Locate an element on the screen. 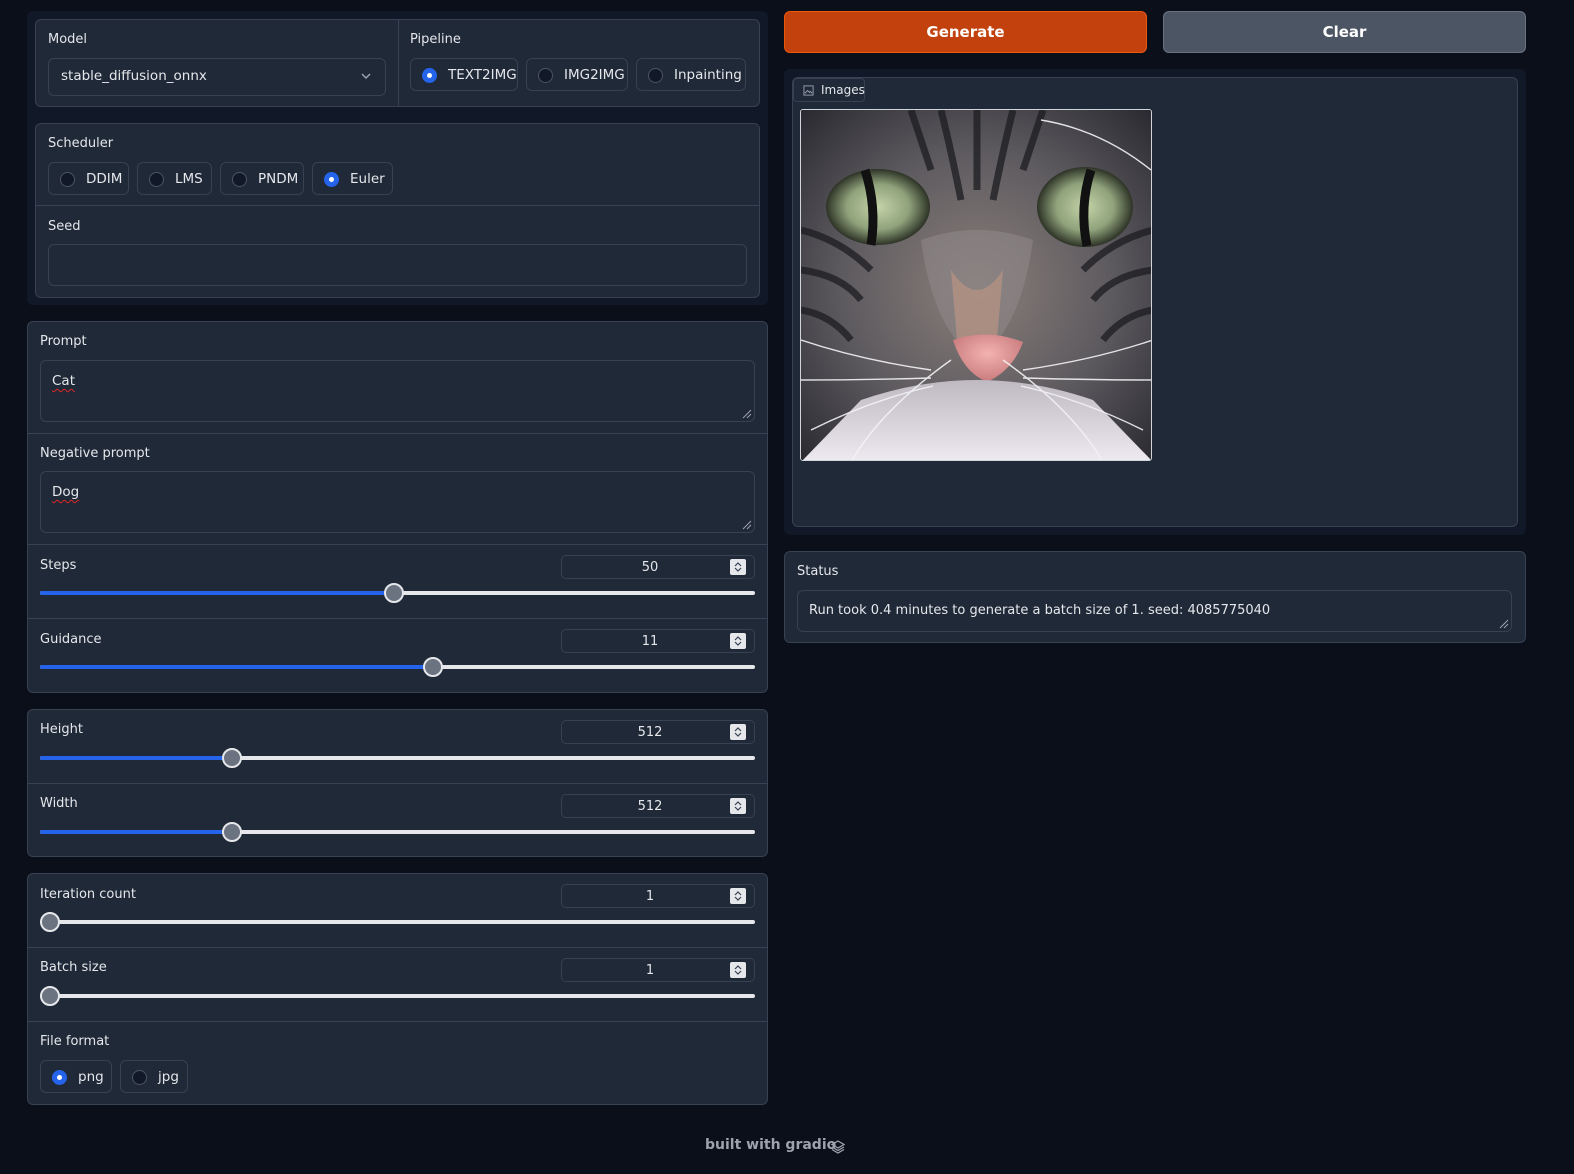  scheduler-option-euler: Euler is located at coordinates (352, 178).